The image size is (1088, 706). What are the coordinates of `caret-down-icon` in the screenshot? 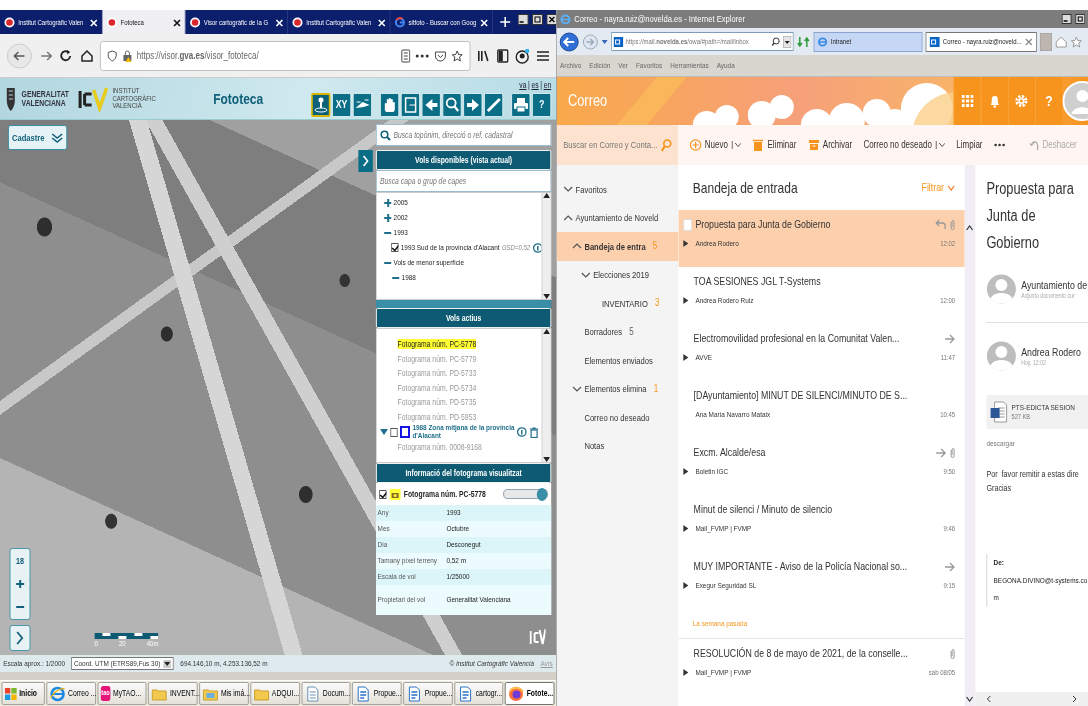 It's located at (384, 432).